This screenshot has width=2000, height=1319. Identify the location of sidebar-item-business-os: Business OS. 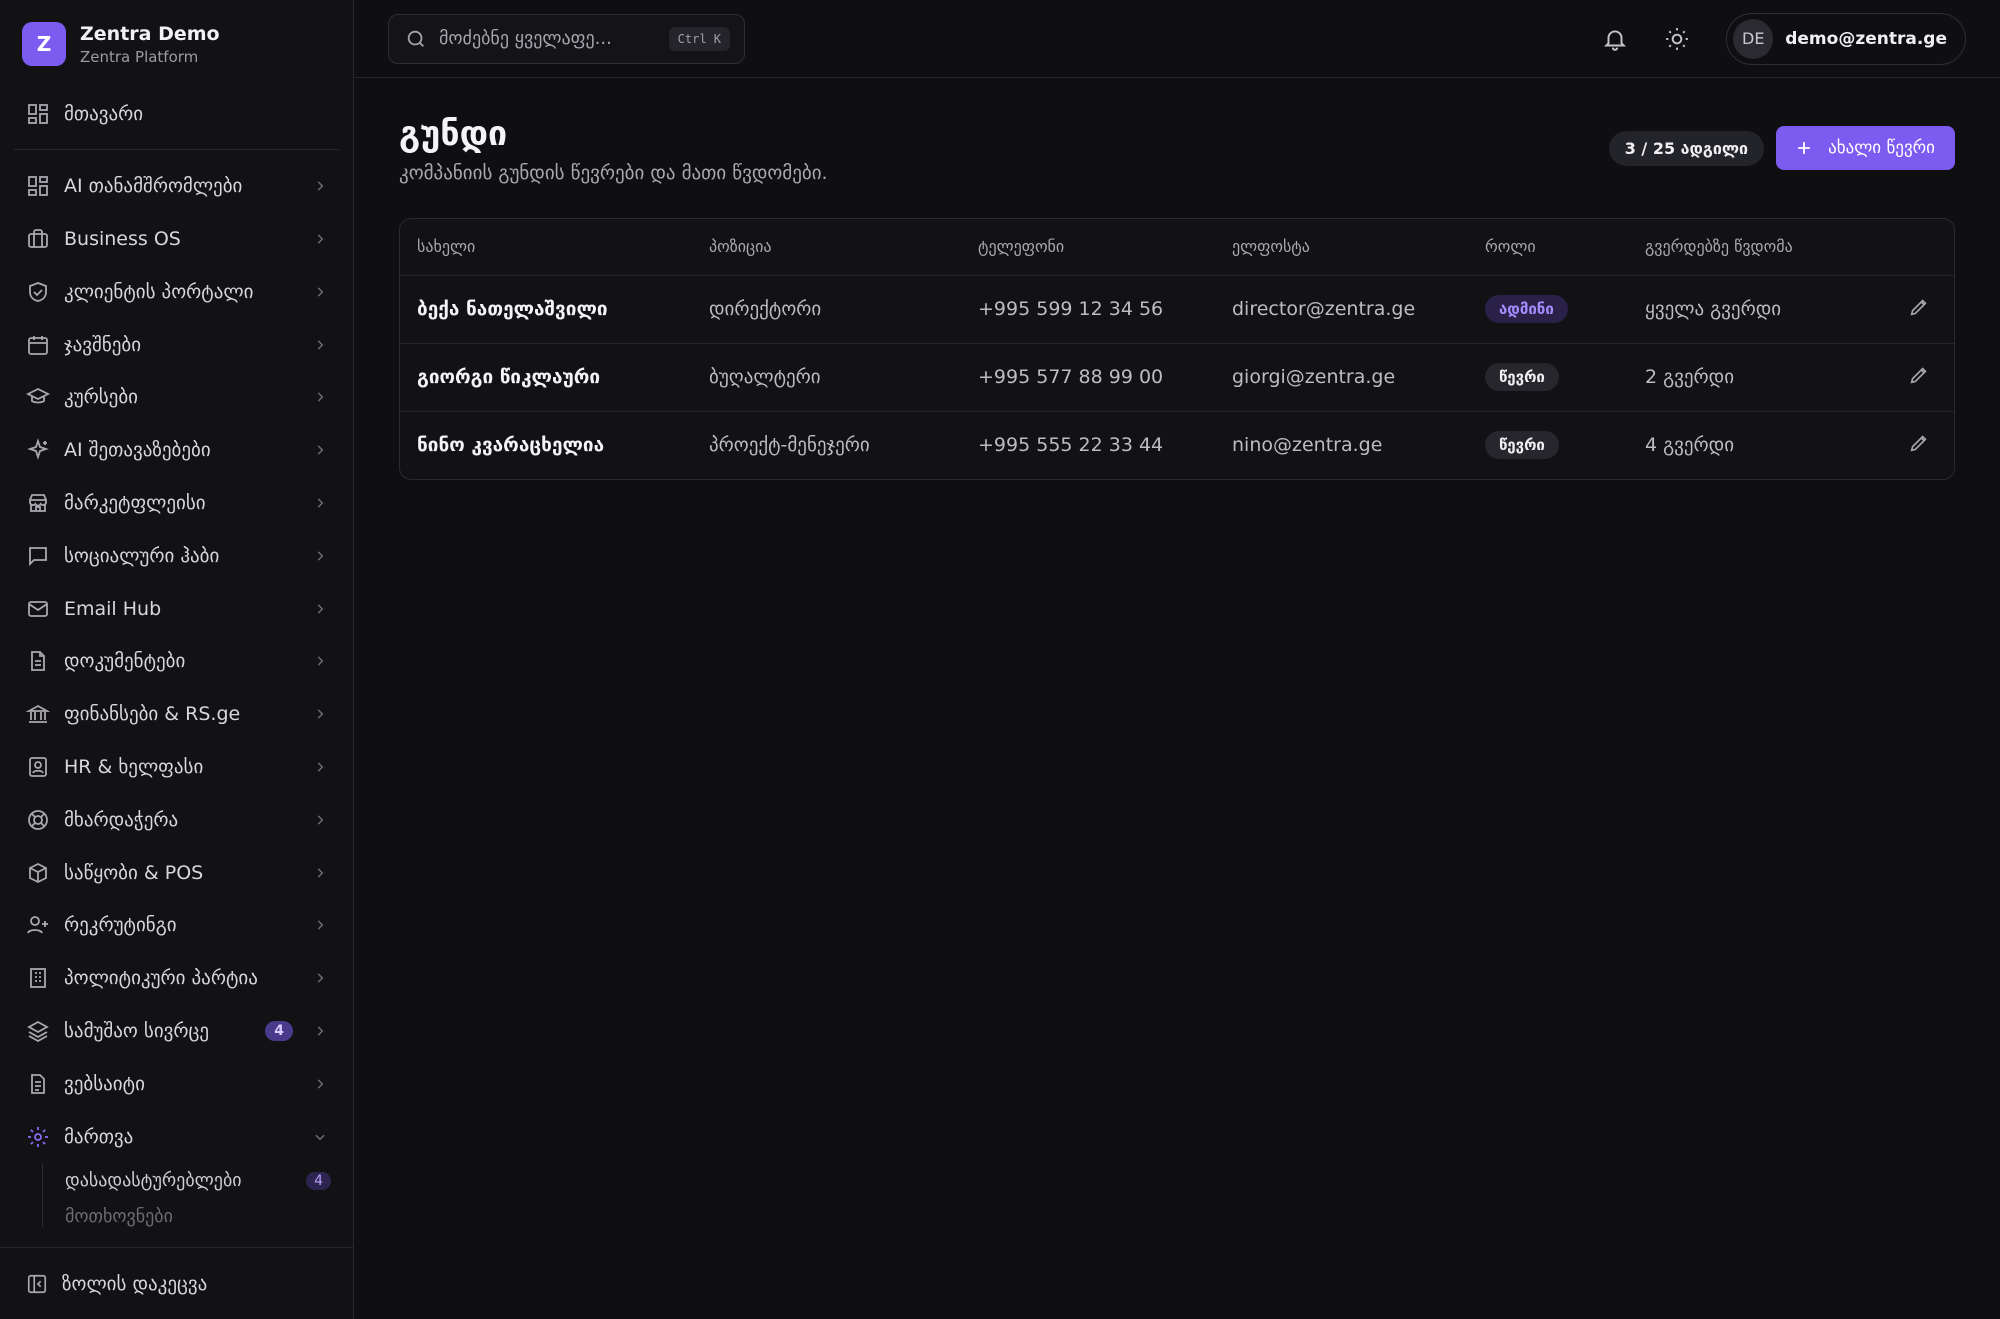
(176, 239).